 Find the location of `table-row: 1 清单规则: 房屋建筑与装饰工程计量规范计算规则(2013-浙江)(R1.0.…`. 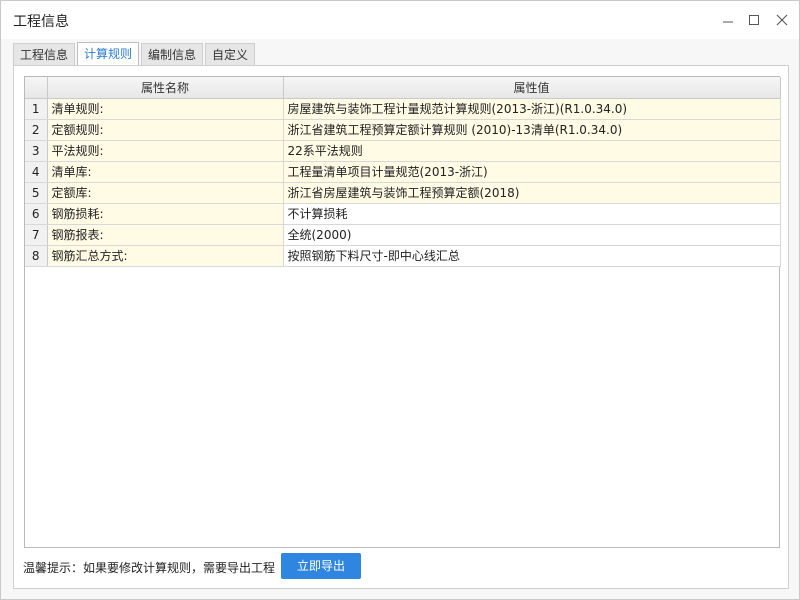

table-row: 1 清单规则: 房屋建筑与装饰工程计量规范计算规则(2013-浙江)(R1.0.… is located at coordinates (403, 109).